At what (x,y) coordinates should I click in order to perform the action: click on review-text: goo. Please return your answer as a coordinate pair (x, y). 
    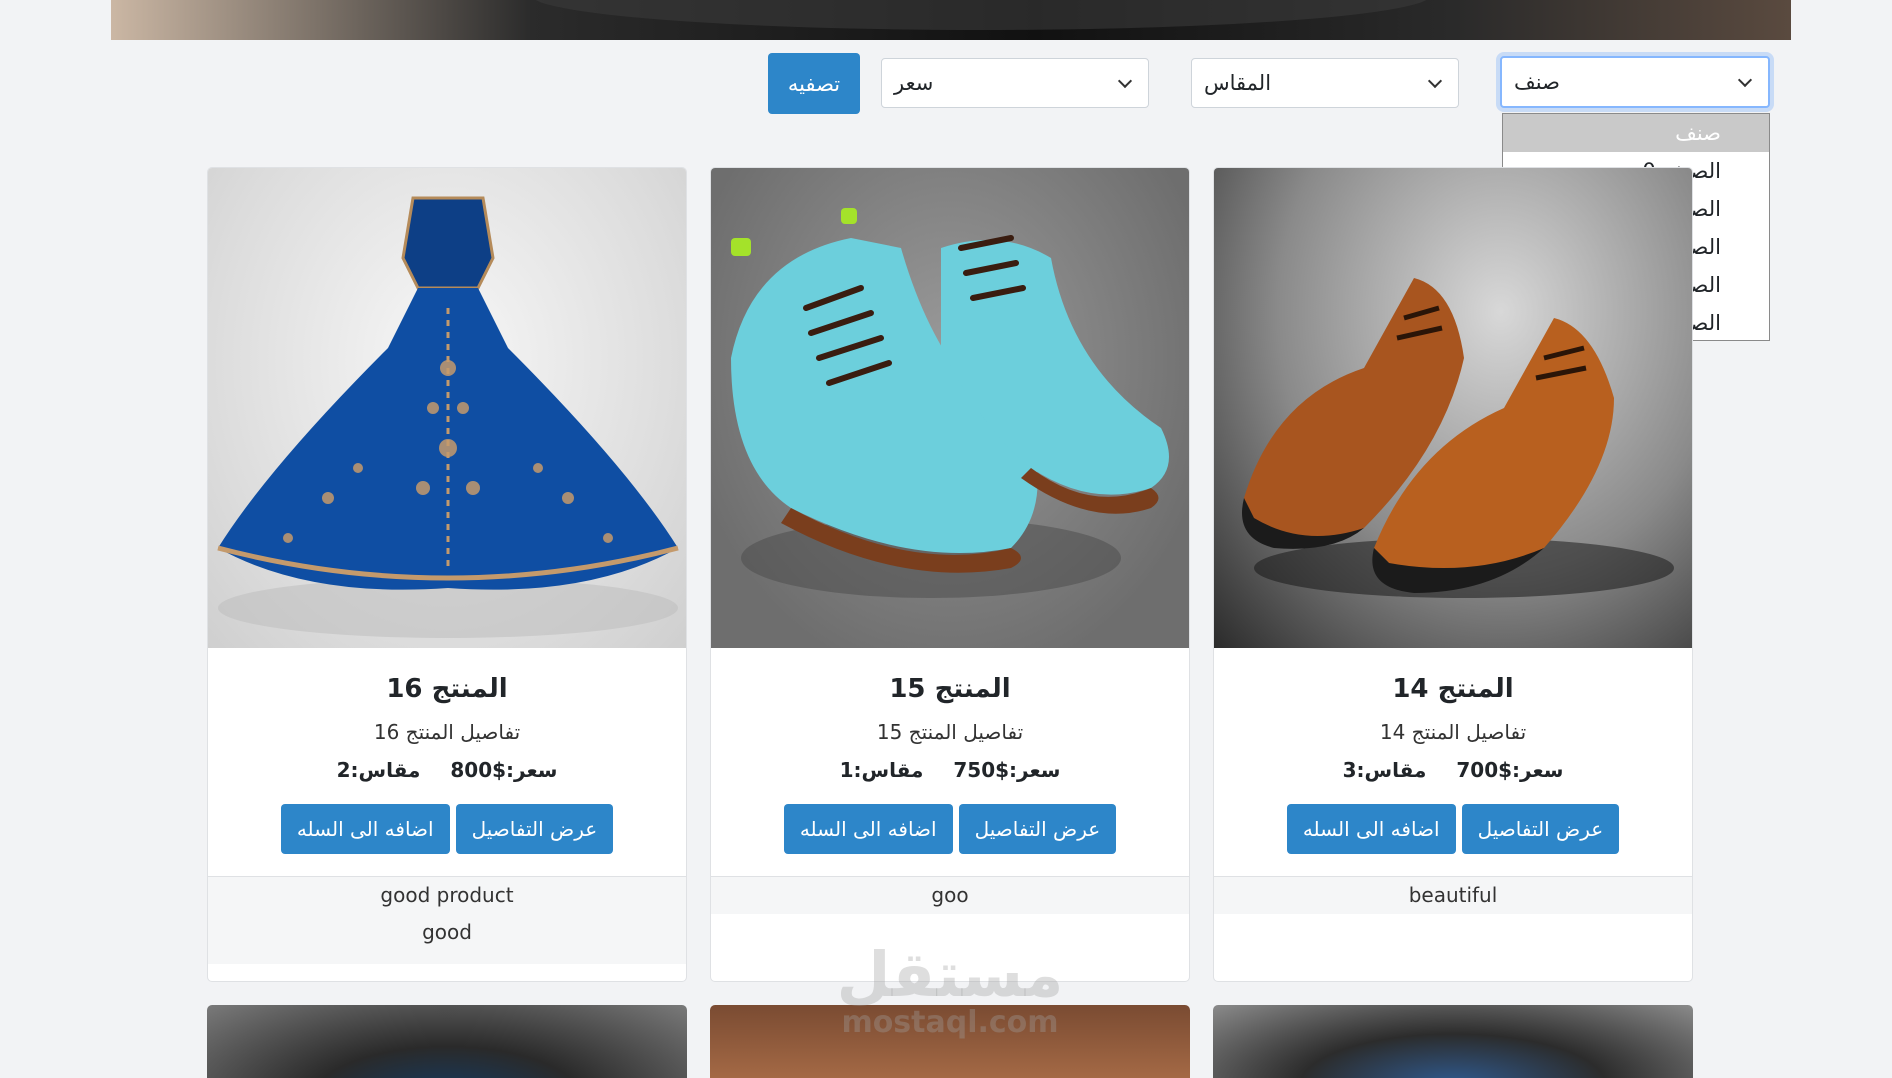
    Looking at the image, I should click on (950, 895).